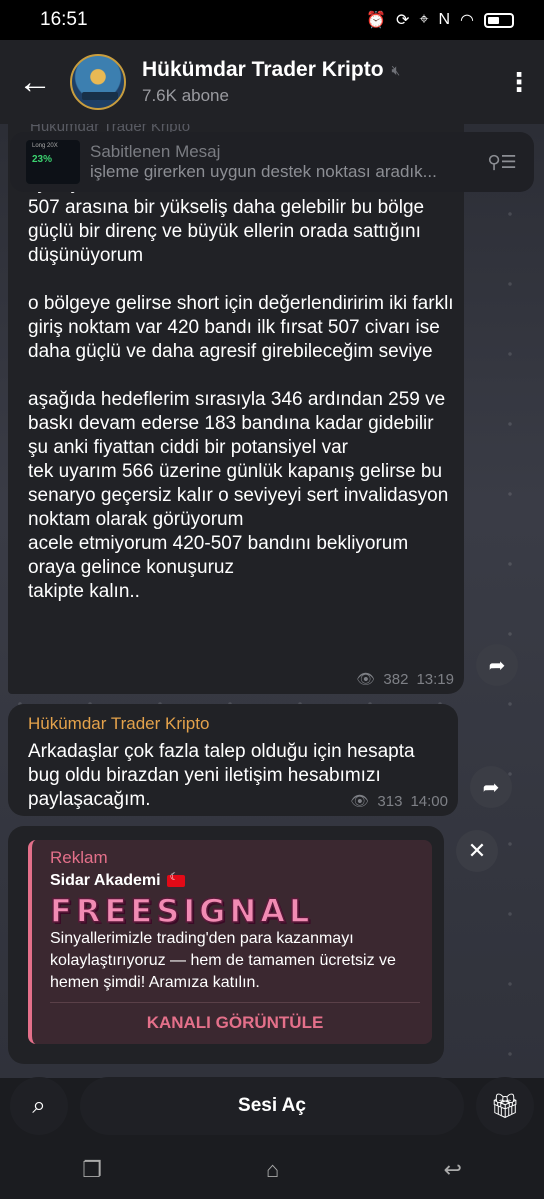 The height and width of the screenshot is (1199, 544). Describe the element at coordinates (185, 95) in the screenshot. I see `subscriber-count: 7.6K abone` at that location.